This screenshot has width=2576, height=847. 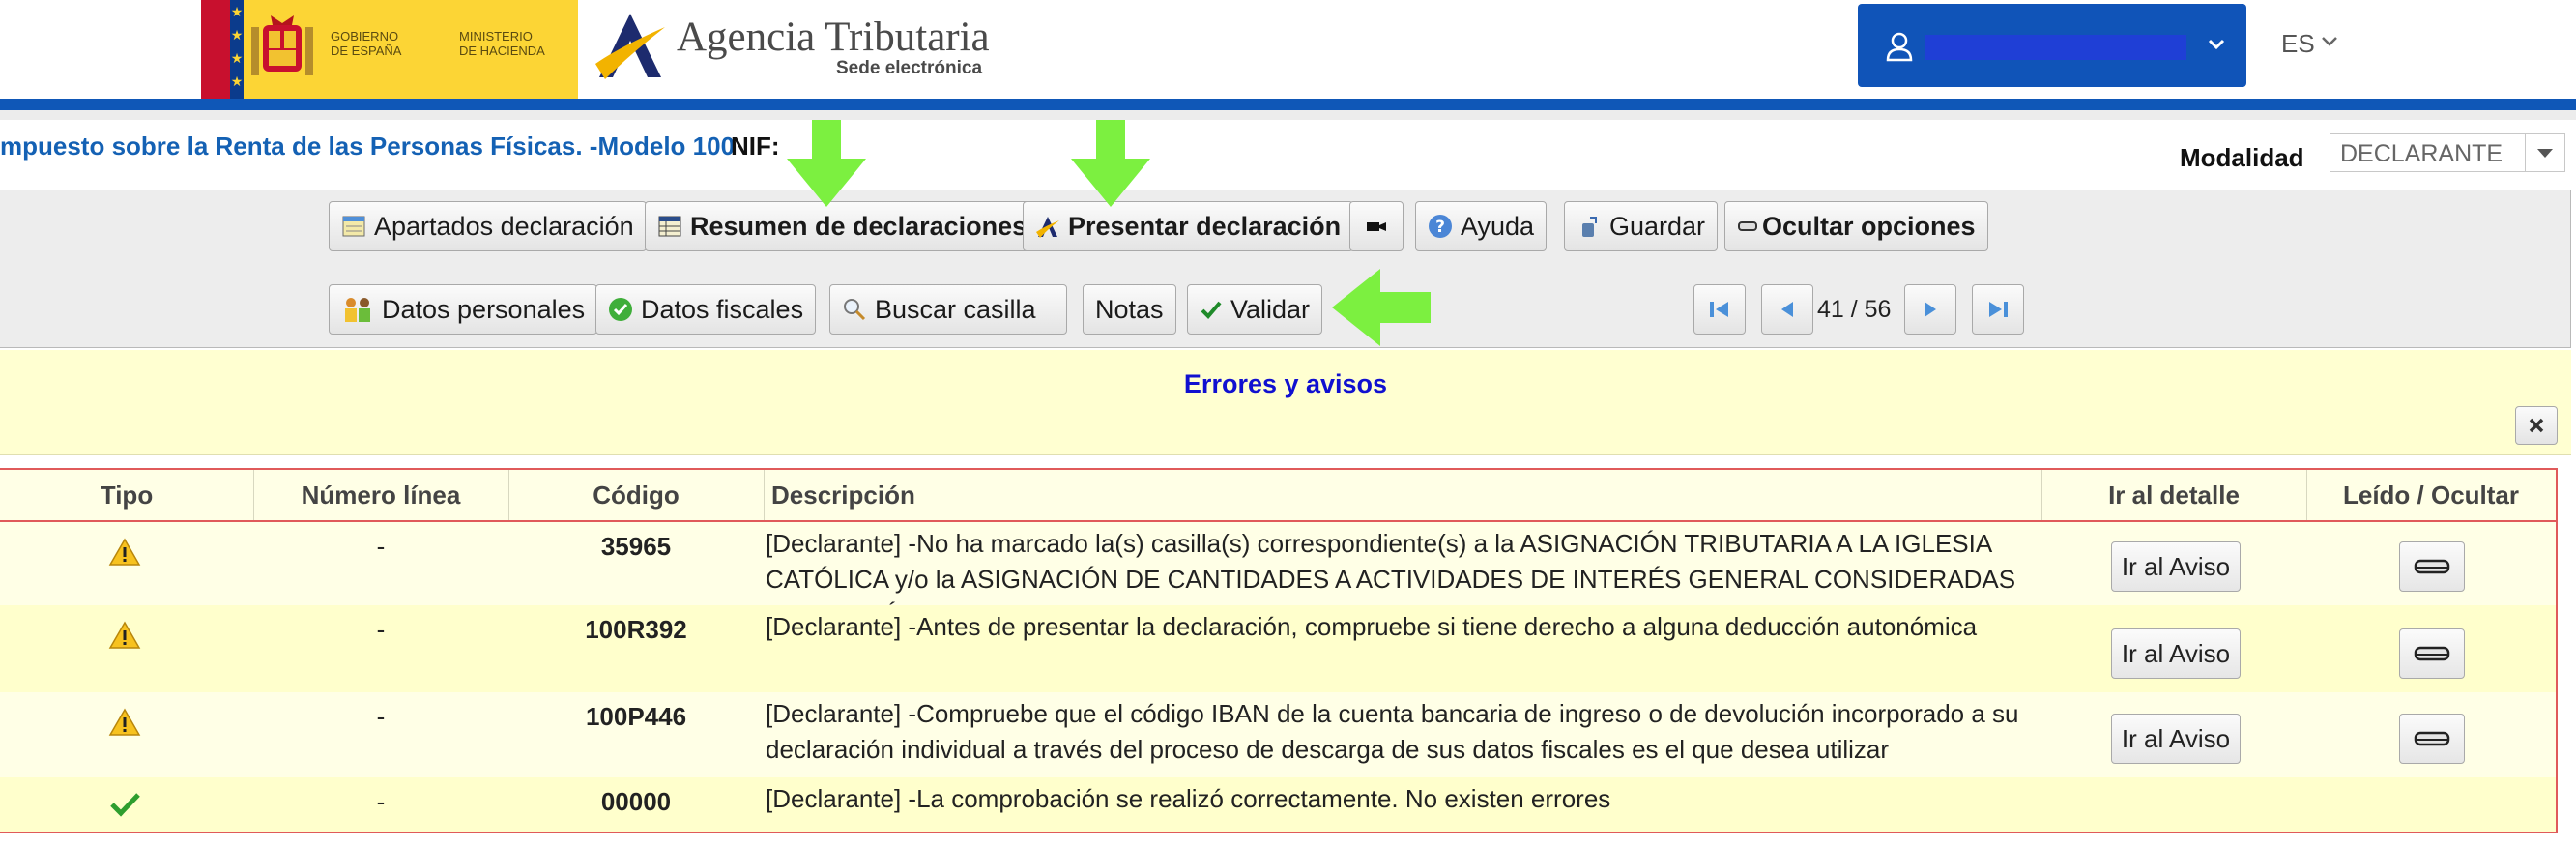 I want to click on checkmark-icon, so click(x=1211, y=310).